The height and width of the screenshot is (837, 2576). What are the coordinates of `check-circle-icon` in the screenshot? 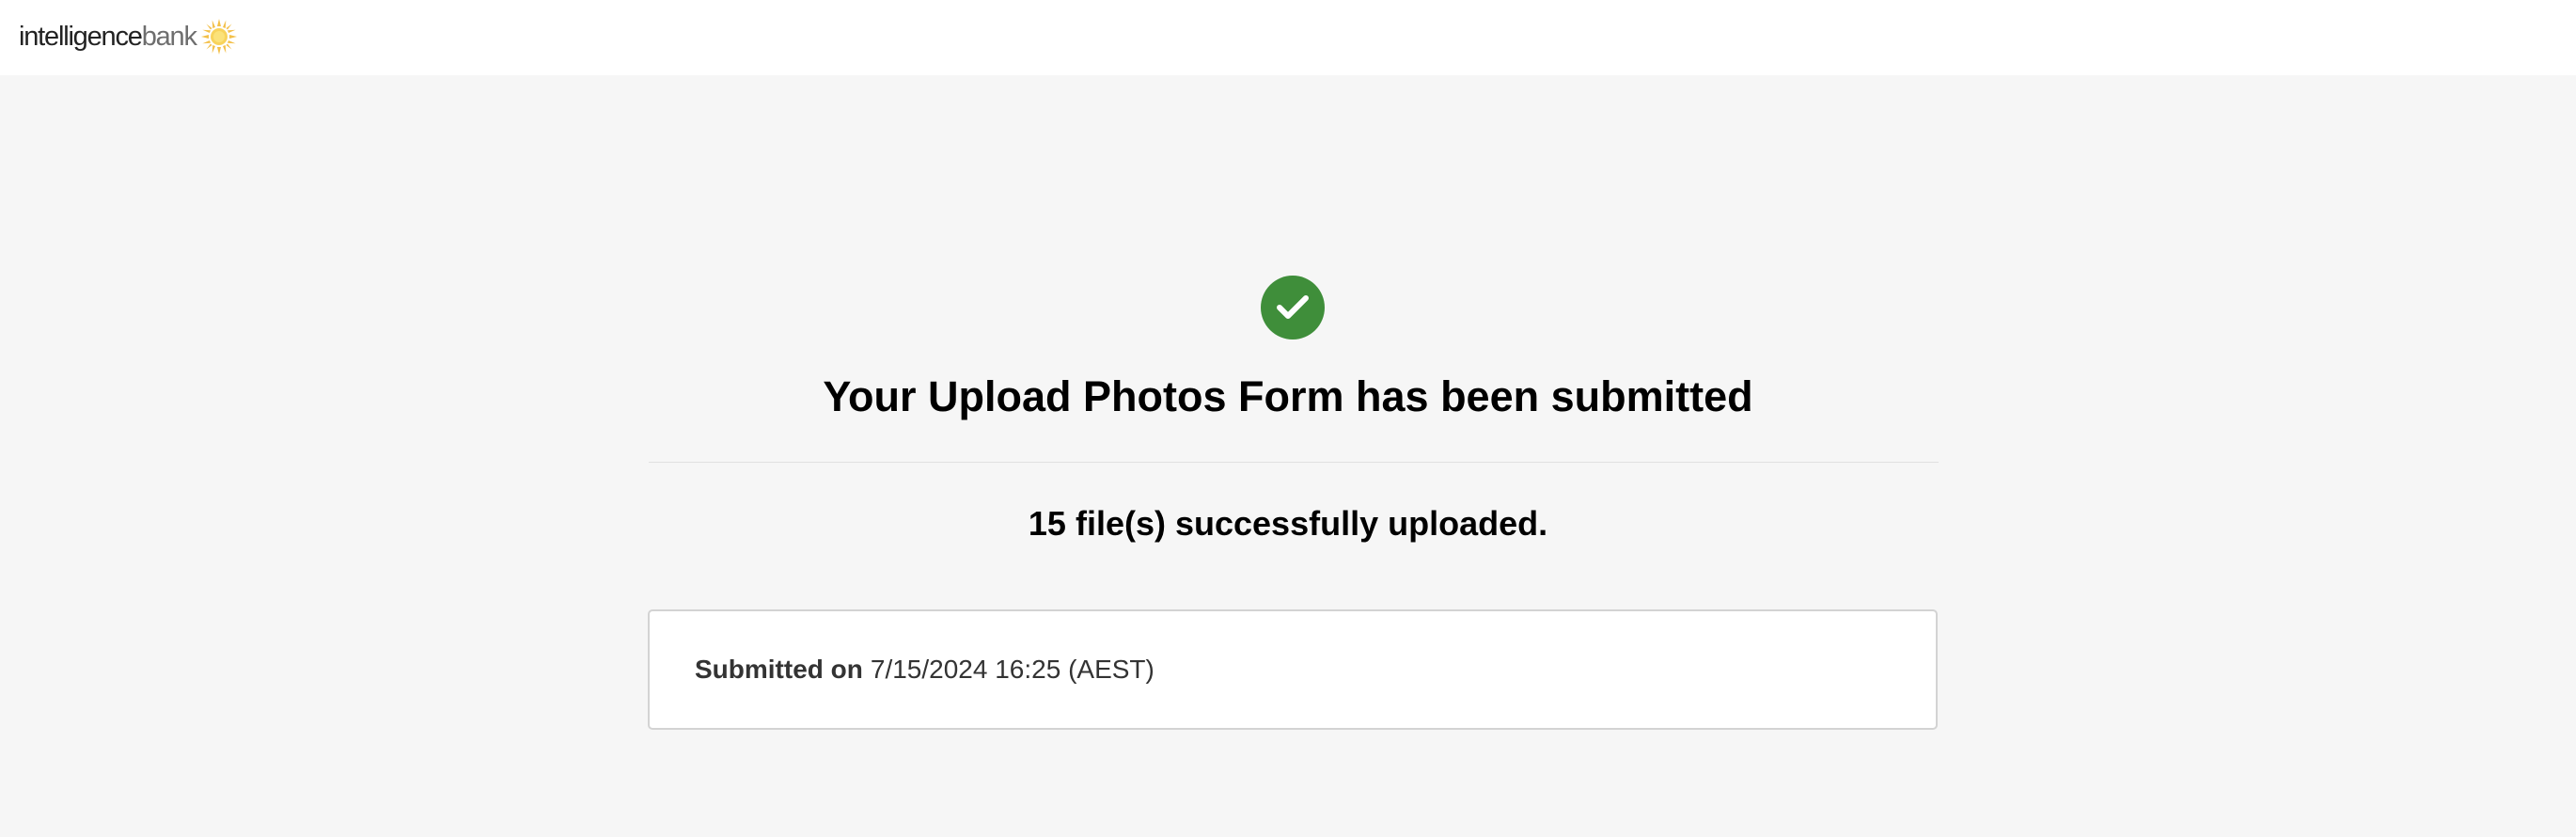 It's located at (1293, 308).